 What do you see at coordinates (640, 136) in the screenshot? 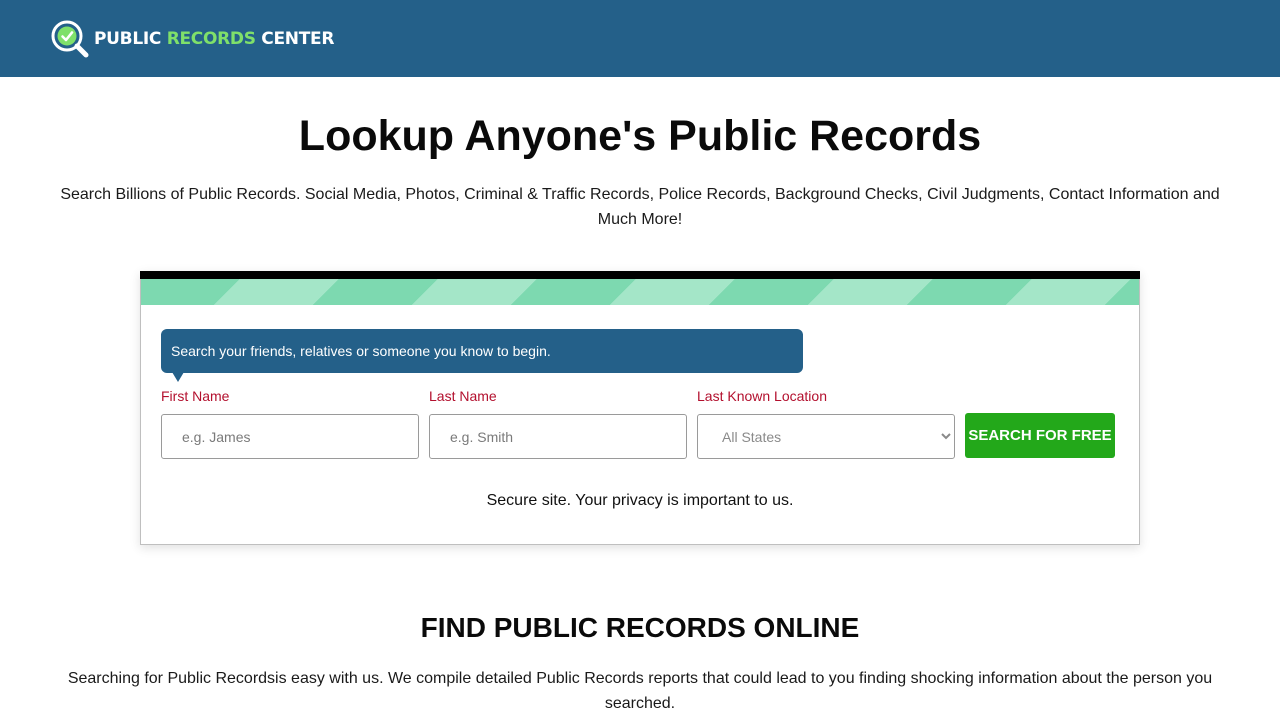
I see `page-title: Lookup Anyone's Public Records` at bounding box center [640, 136].